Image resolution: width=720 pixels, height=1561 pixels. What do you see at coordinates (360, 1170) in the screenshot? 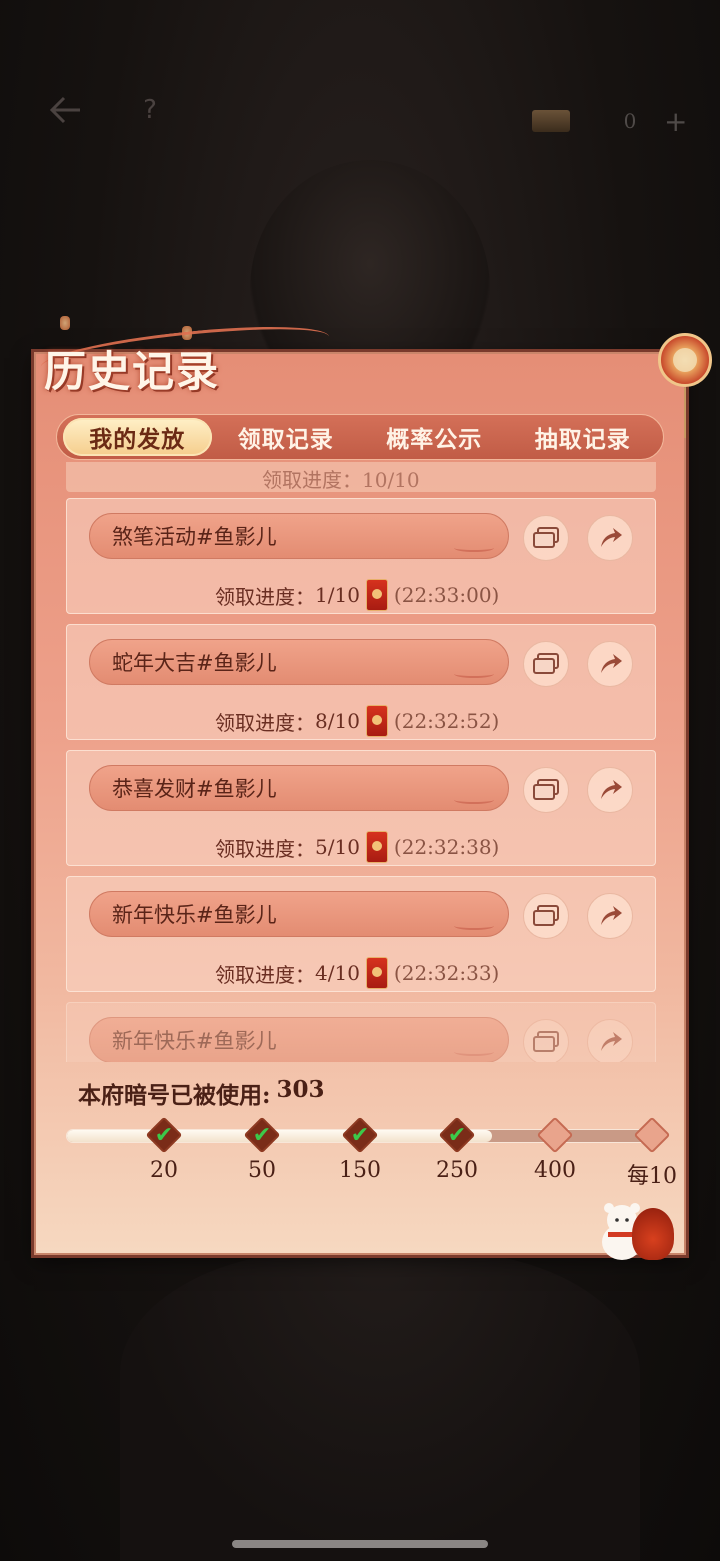
I see `milestone-label: 150` at bounding box center [360, 1170].